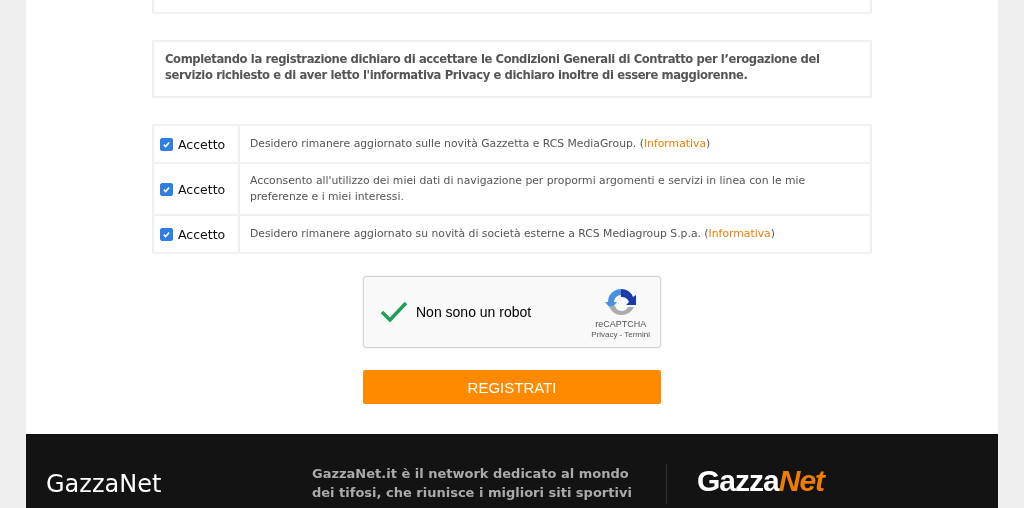 The height and width of the screenshot is (508, 1024). I want to click on captcha-label: Non sono un robot, so click(474, 312).